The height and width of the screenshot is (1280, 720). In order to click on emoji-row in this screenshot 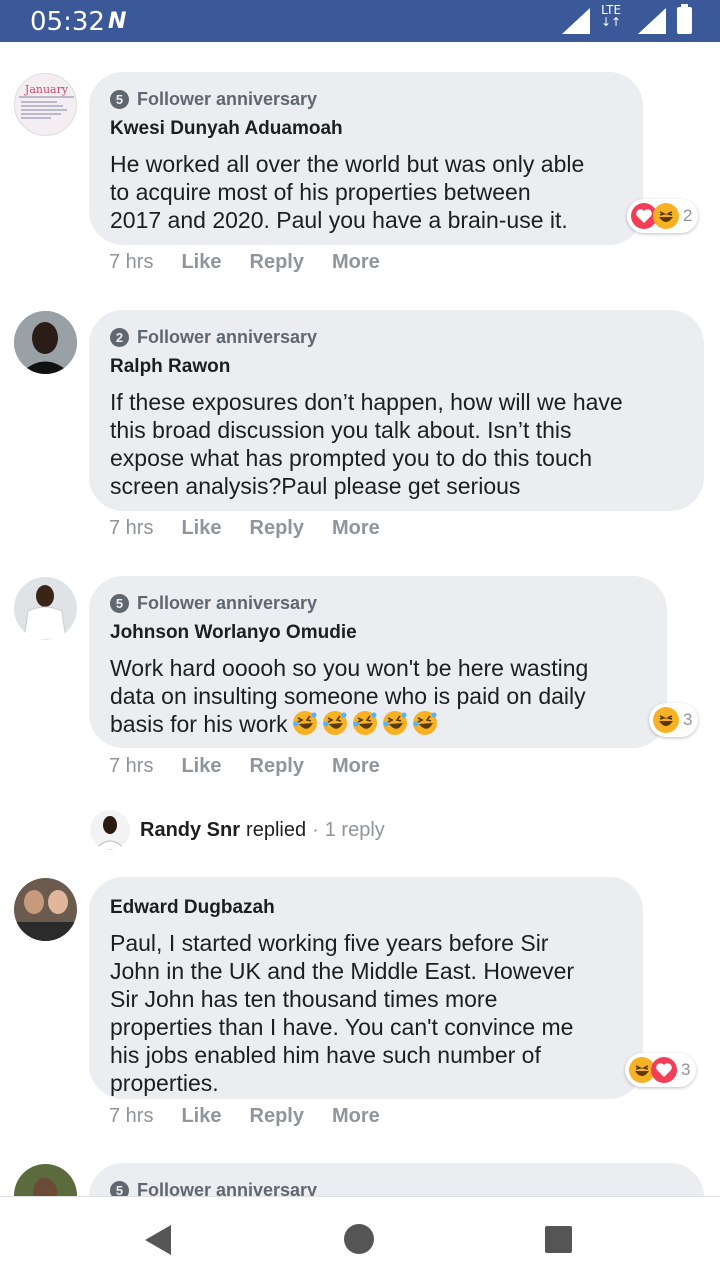, I will do `click(363, 724)`.